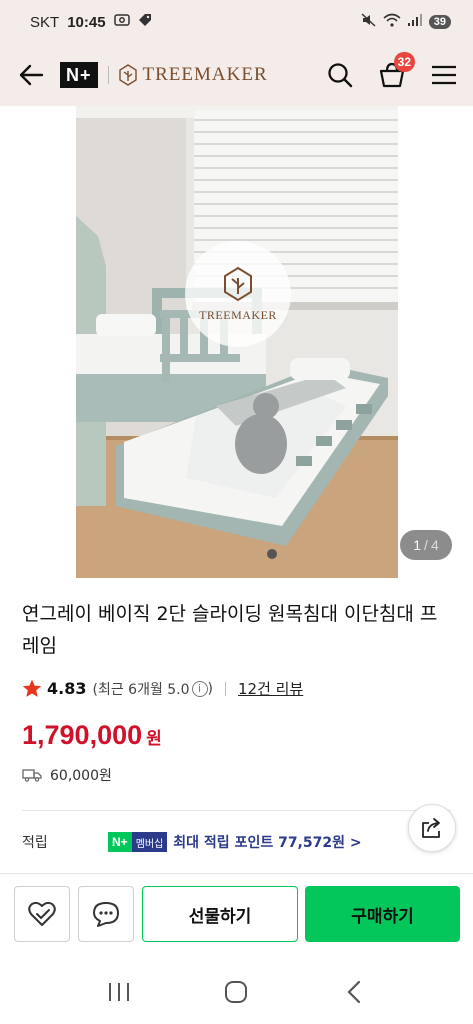 This screenshot has width=473, height=1024. Describe the element at coordinates (32, 688) in the screenshot. I see `star-icon` at that location.